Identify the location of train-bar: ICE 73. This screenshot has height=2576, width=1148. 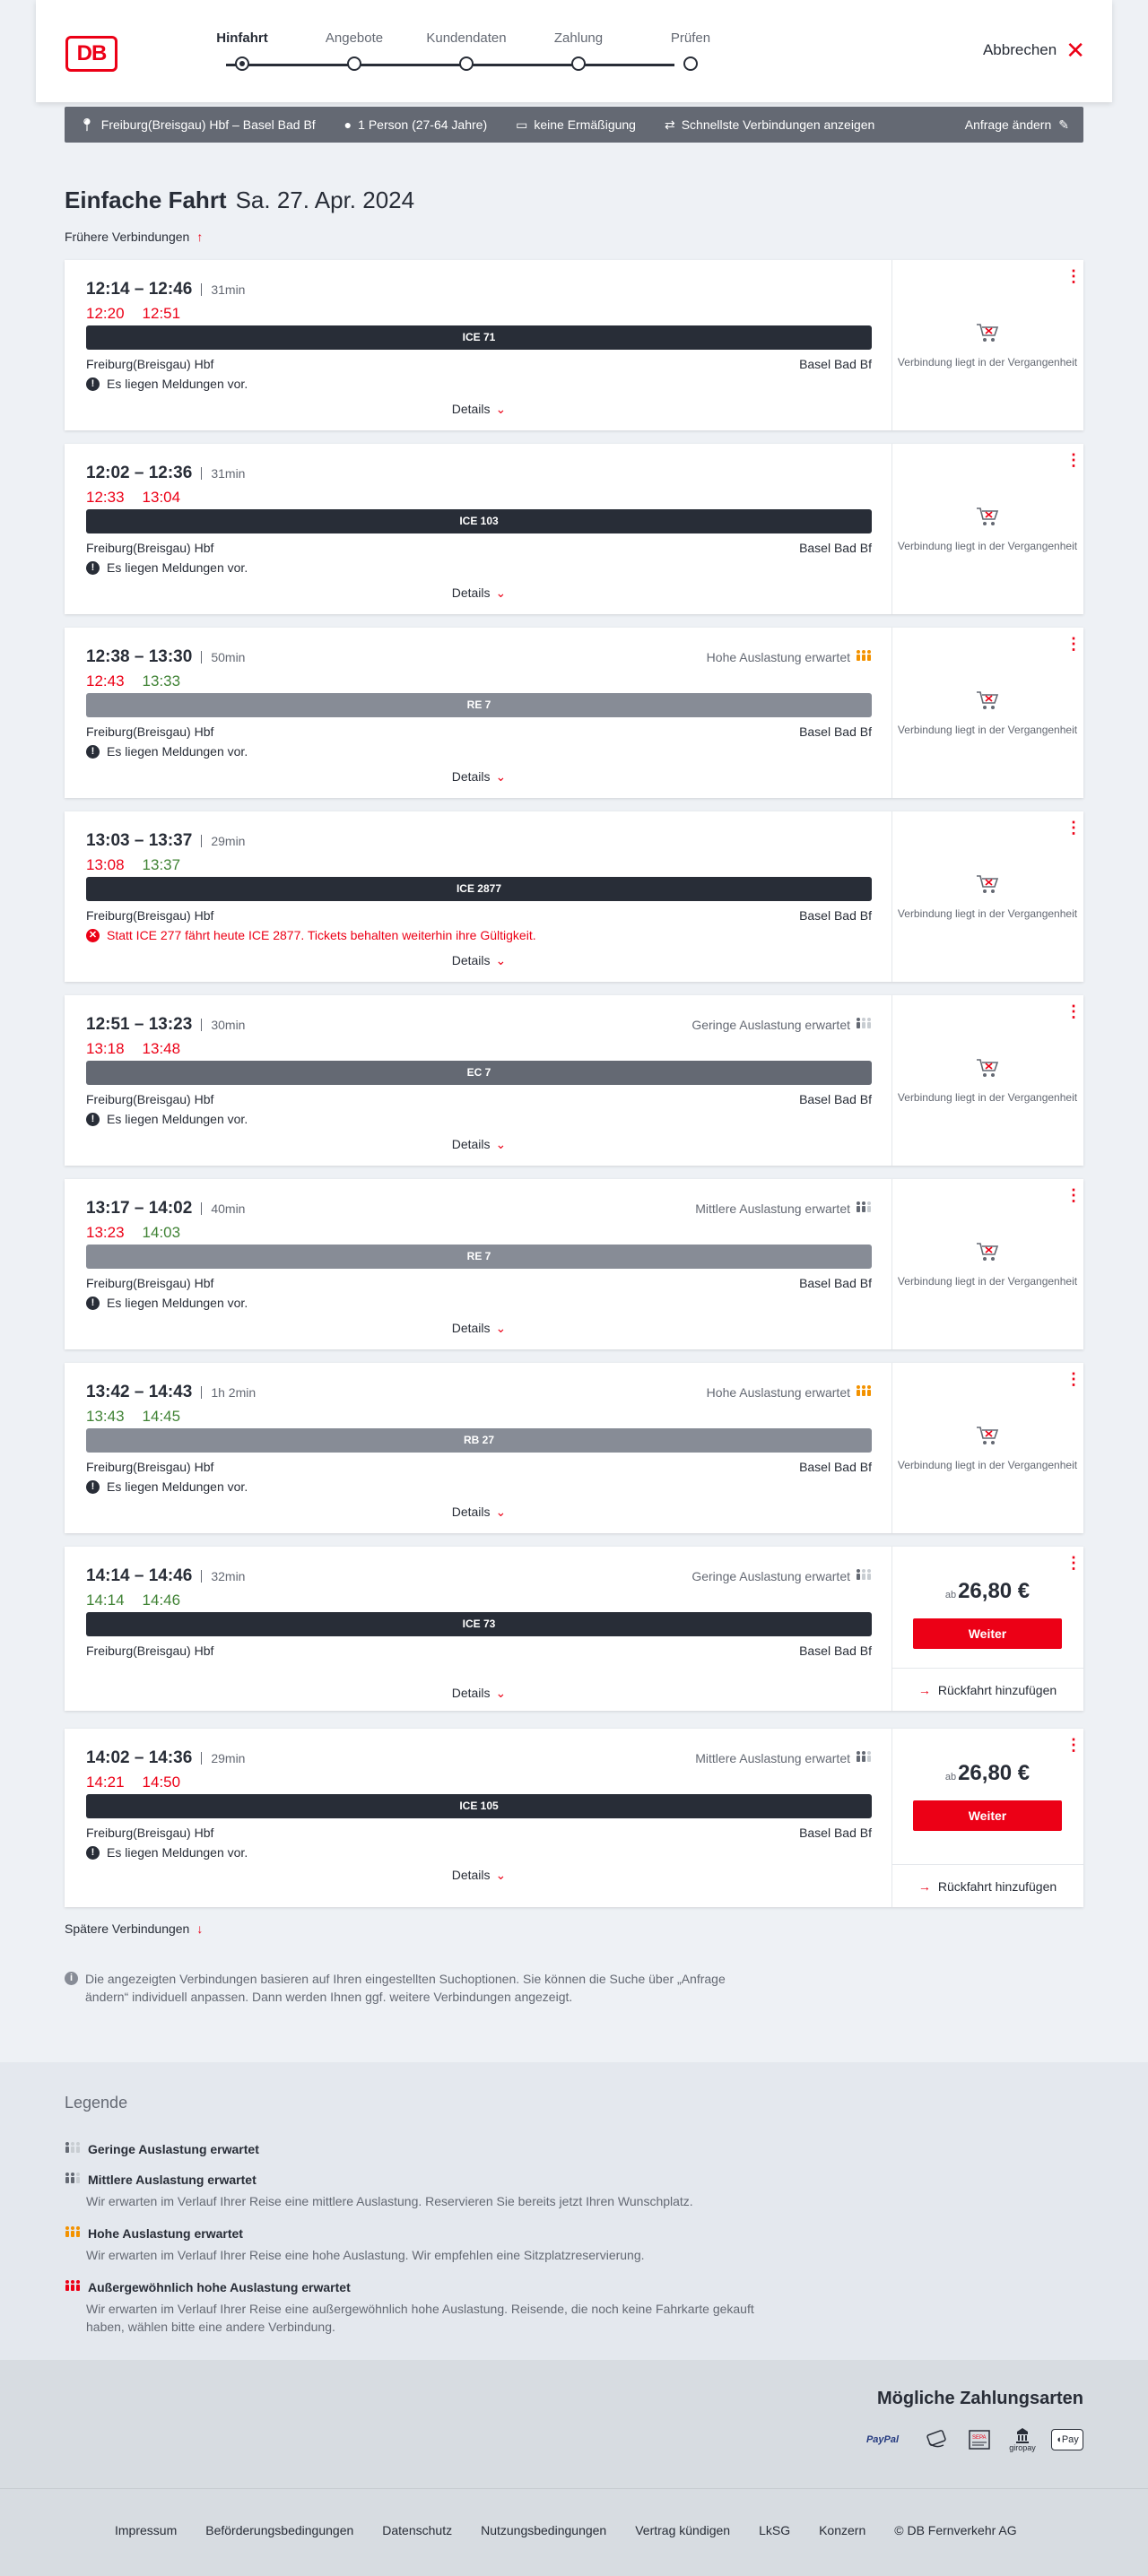
(479, 1624).